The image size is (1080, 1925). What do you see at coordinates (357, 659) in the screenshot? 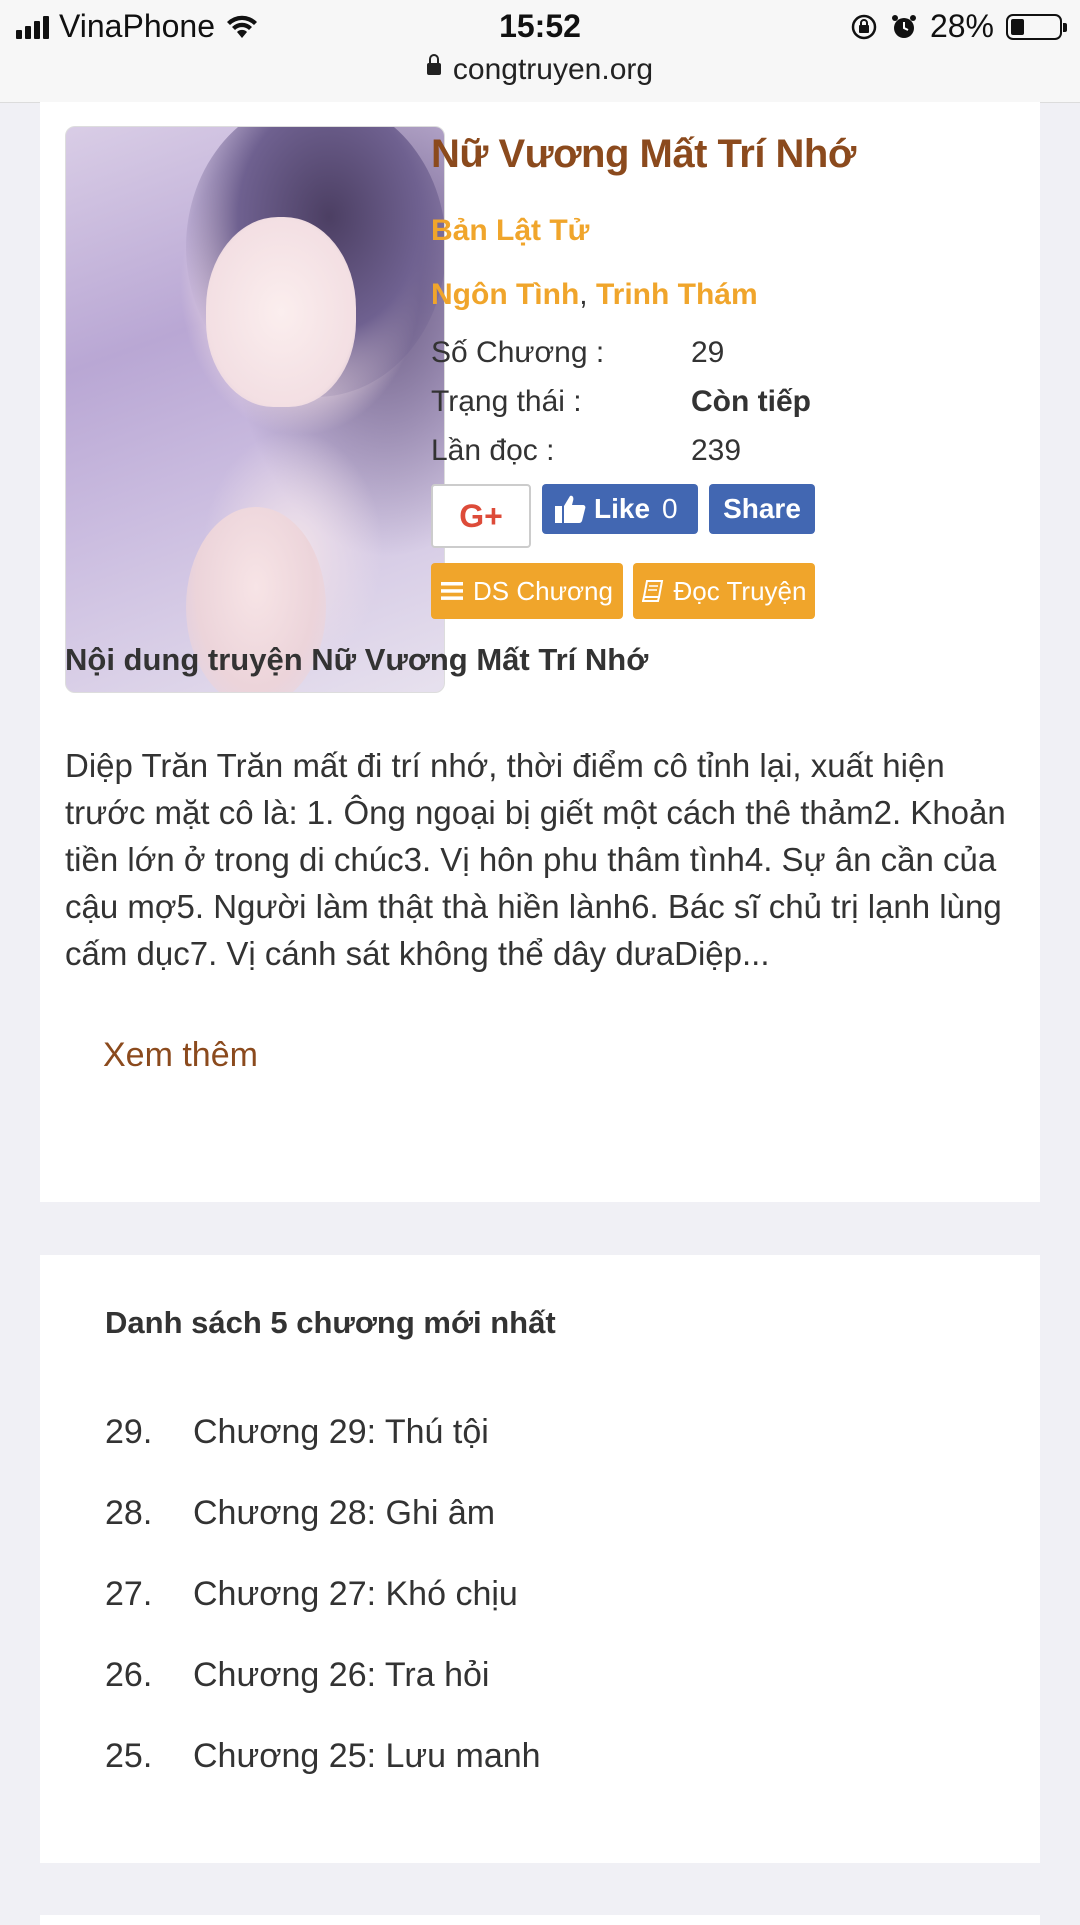
I see `content-heading: Nội dung truyện Nữ Vương Mất Trí Nhớ` at bounding box center [357, 659].